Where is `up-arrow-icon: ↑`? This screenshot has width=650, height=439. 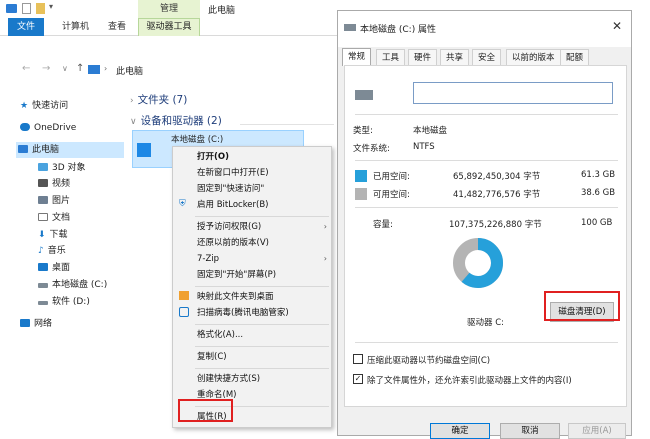
up-arrow-icon: ↑ is located at coordinates (80, 68).